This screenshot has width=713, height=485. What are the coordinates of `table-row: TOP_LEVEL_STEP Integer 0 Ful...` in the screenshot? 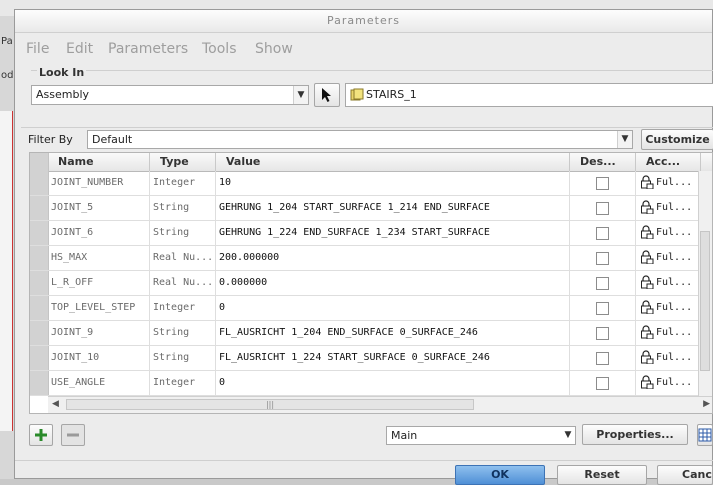 It's located at (371, 308).